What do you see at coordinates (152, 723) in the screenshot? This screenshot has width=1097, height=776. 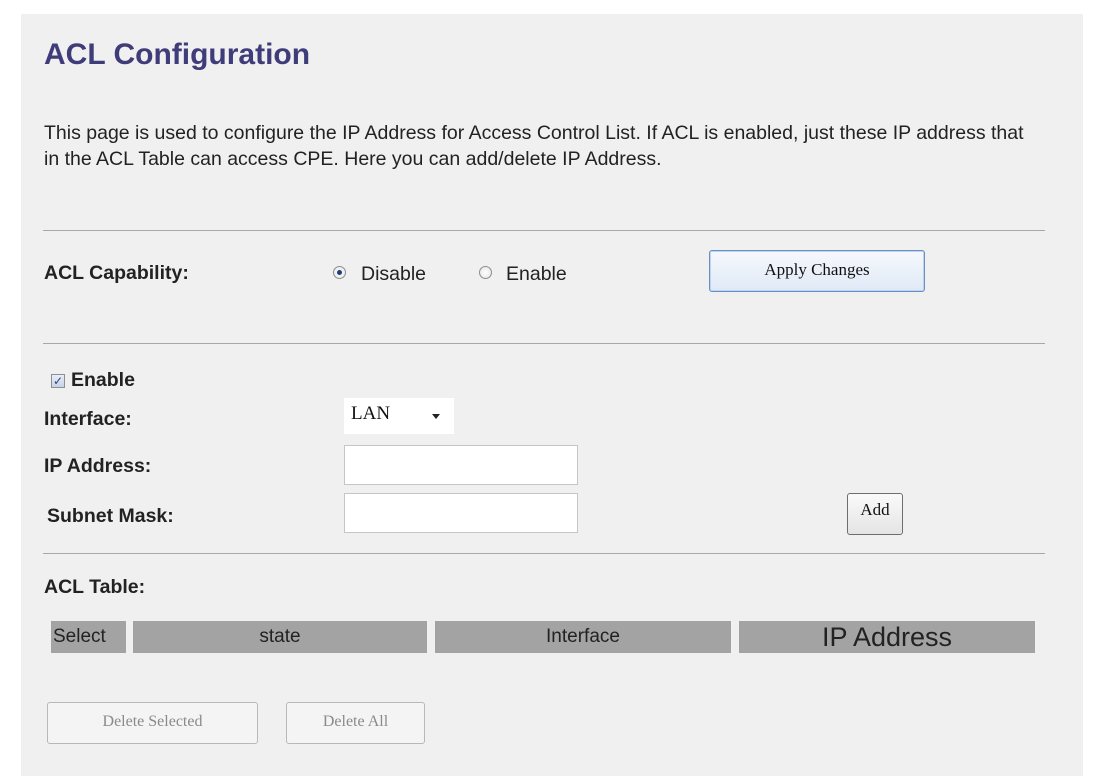 I see `delete-selected-button: Delete Selected` at bounding box center [152, 723].